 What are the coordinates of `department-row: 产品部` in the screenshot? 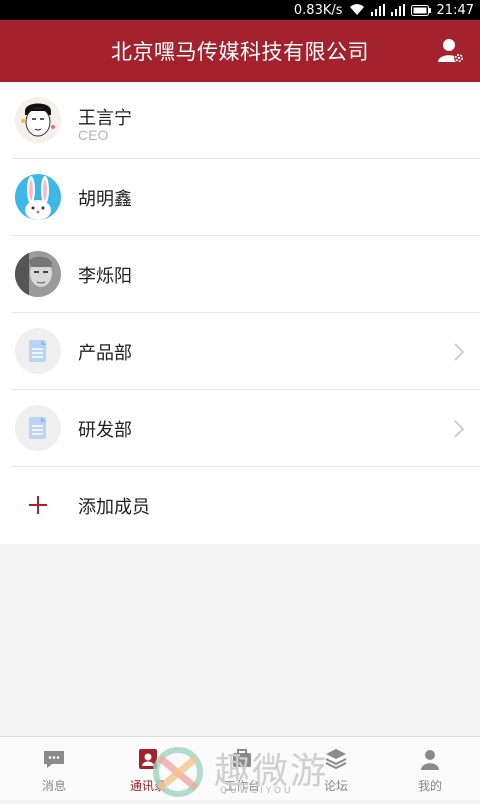 It's located at (240, 351).